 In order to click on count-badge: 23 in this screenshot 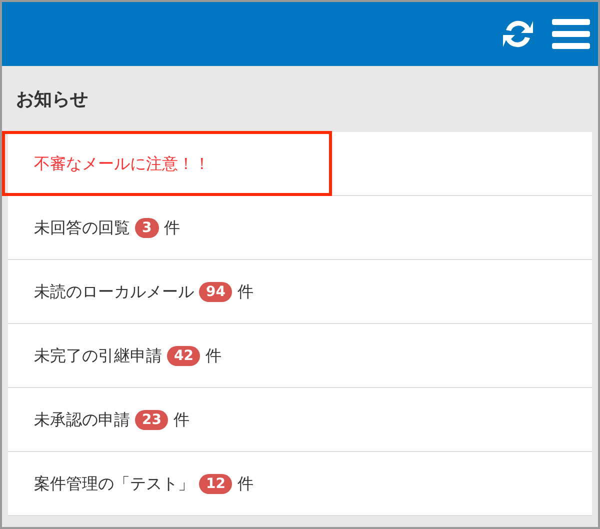, I will do `click(151, 420)`.